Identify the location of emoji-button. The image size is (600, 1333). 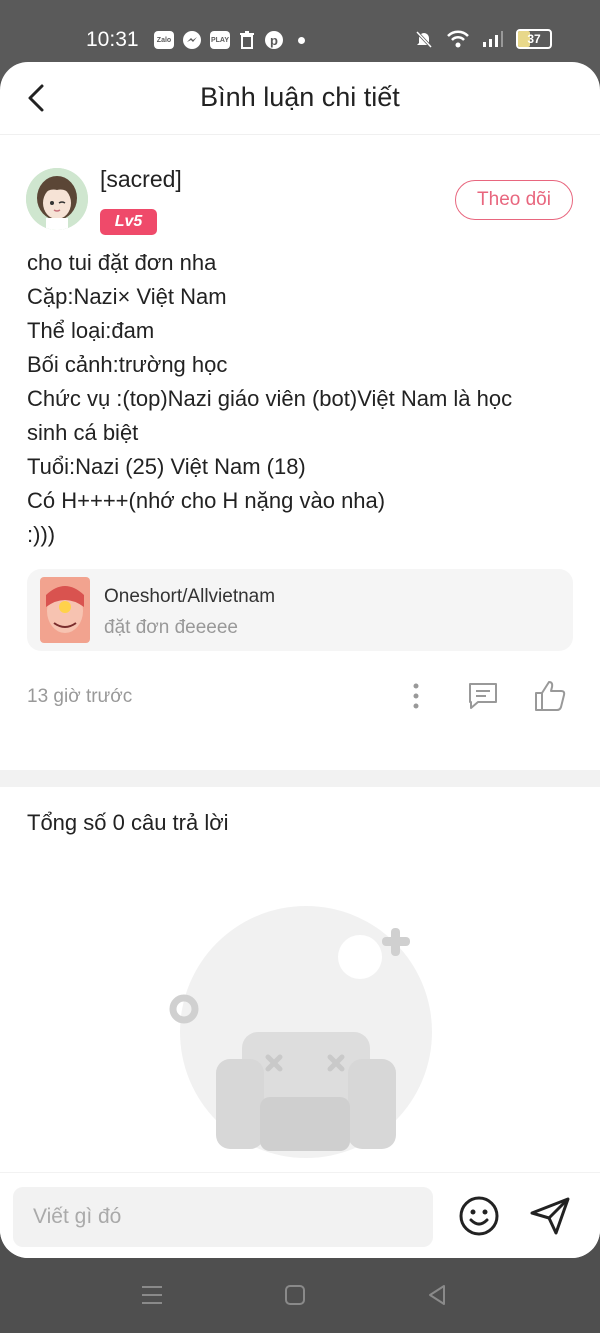
(479, 1218).